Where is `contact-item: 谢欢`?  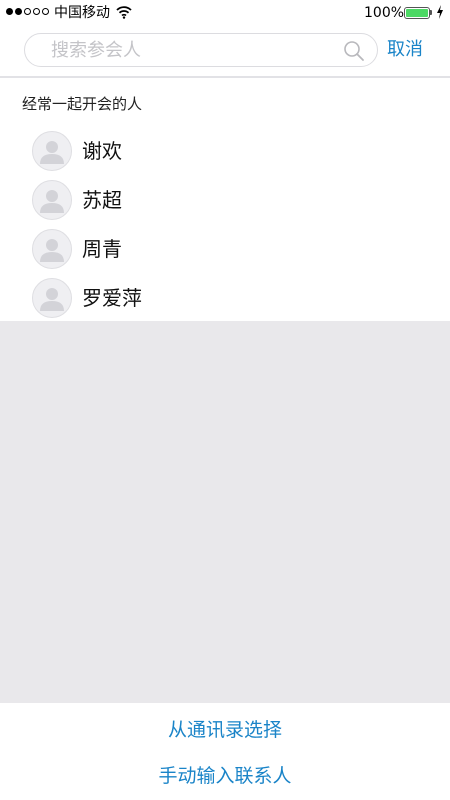 contact-item: 谢欢 is located at coordinates (225, 153).